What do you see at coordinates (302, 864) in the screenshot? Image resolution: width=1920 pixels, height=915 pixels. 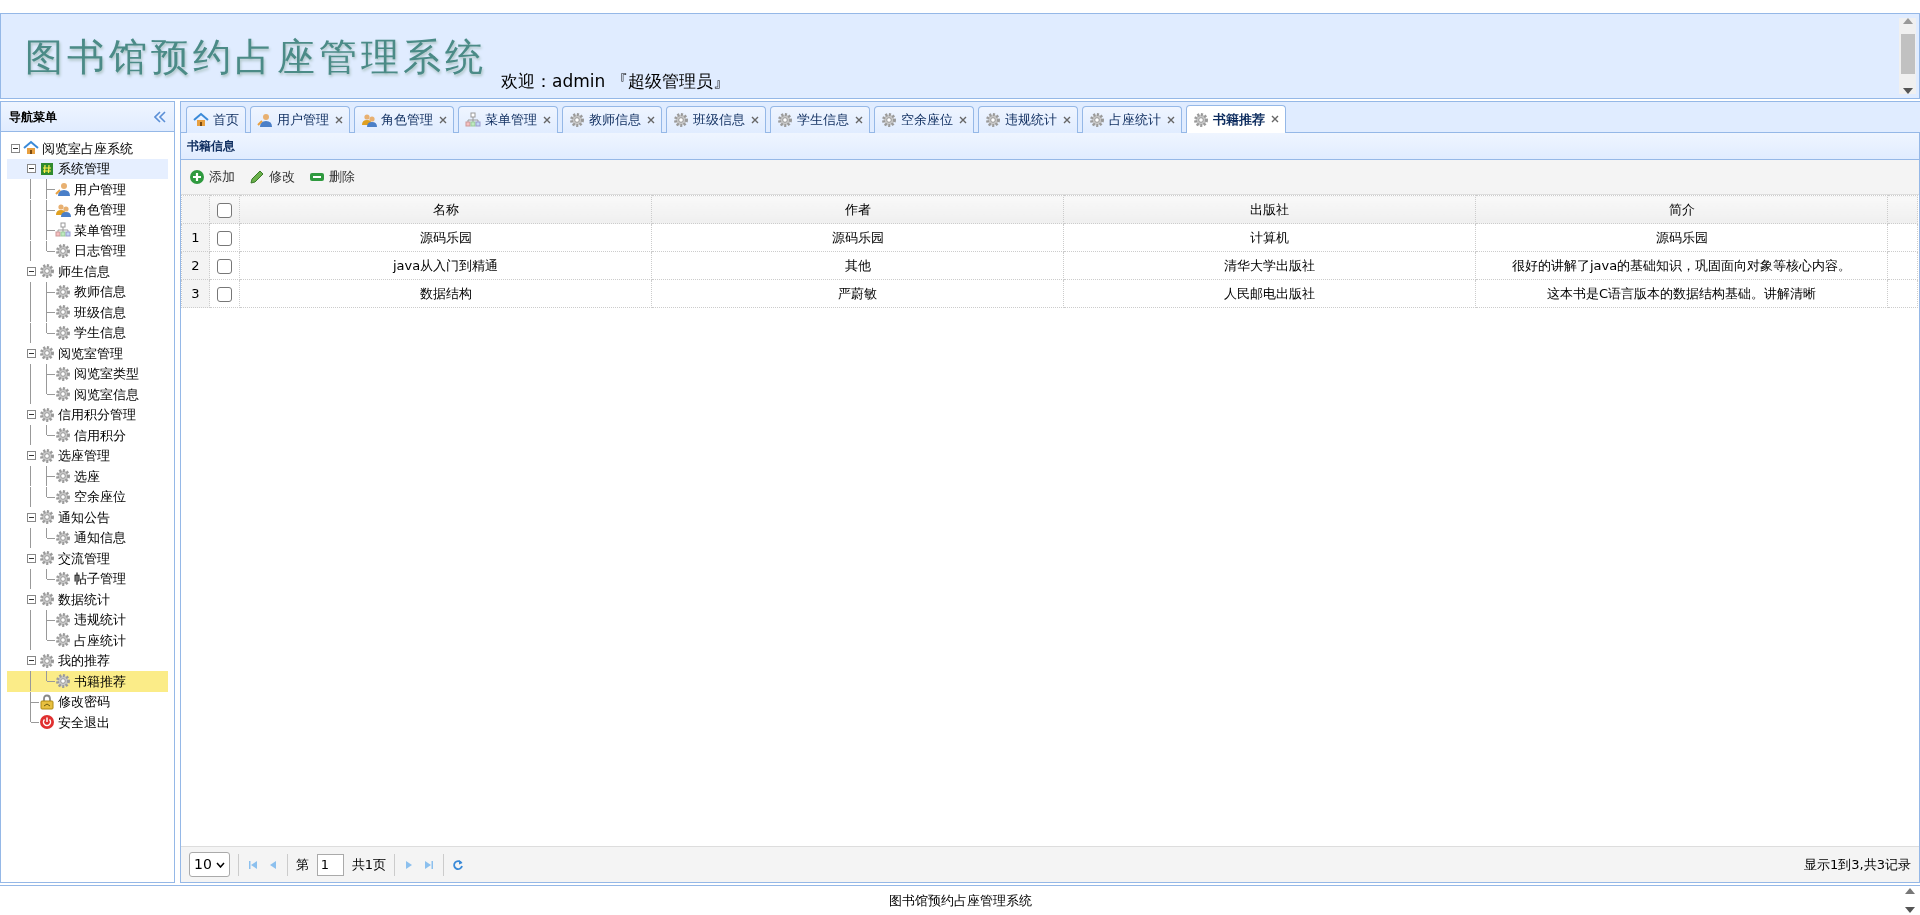 I see `page-label: 第` at bounding box center [302, 864].